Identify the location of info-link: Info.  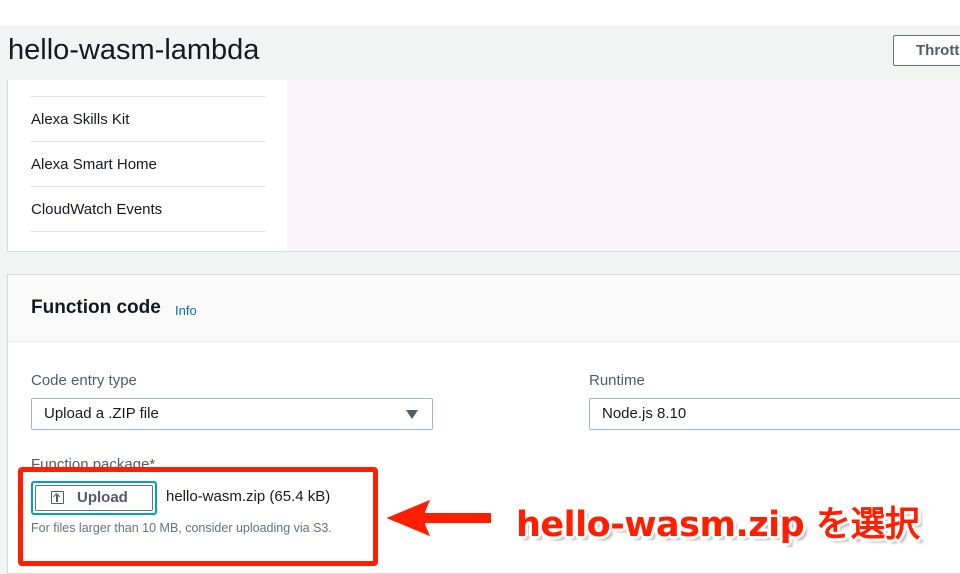
(186, 310).